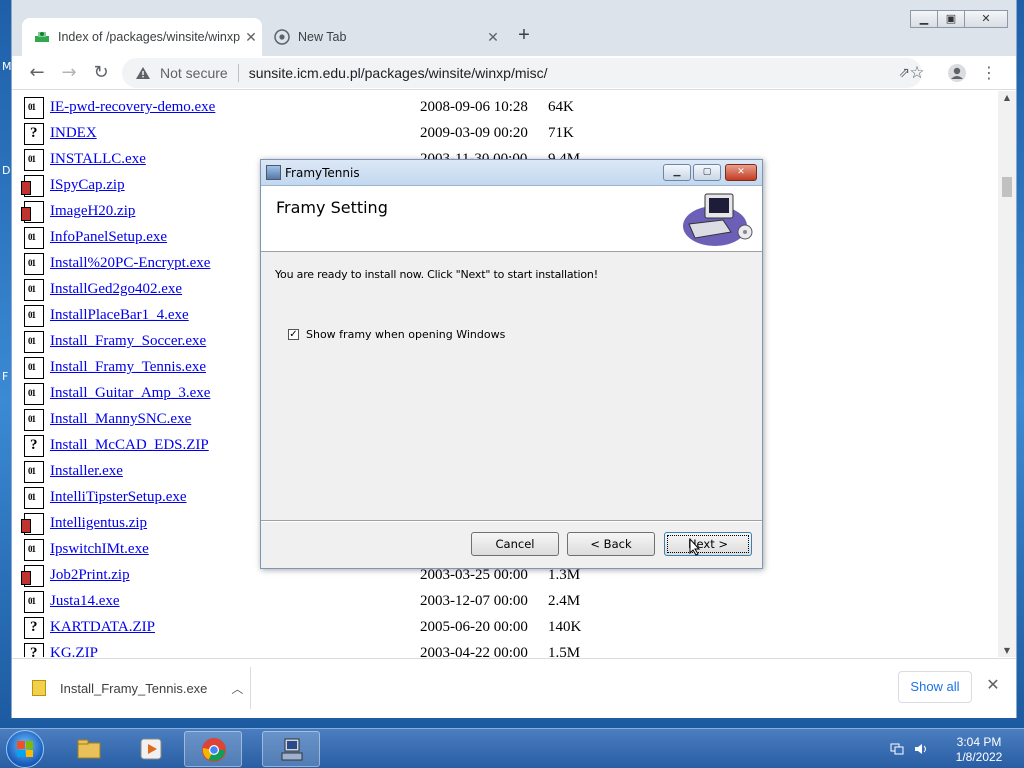 The image size is (1024, 768). I want to click on taskbar-media-player, so click(151, 749).